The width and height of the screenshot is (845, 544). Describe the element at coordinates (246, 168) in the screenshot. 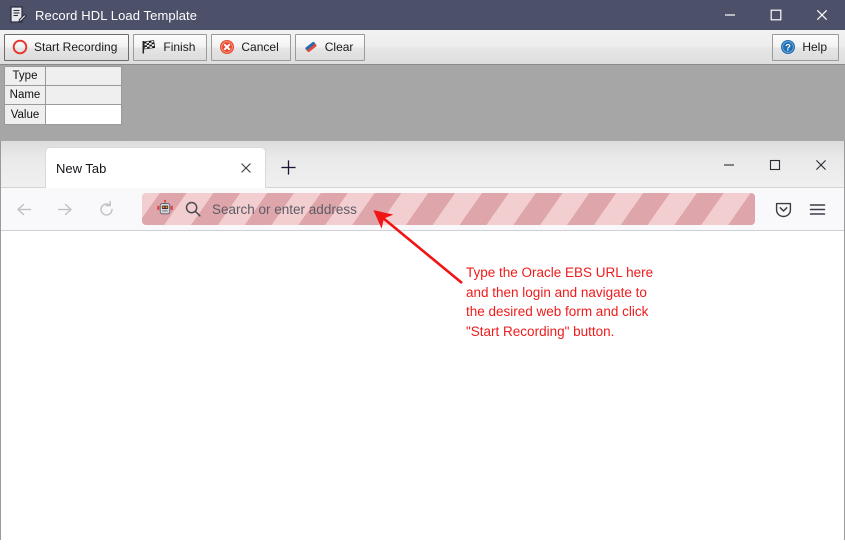

I see `tab-close-icon` at that location.